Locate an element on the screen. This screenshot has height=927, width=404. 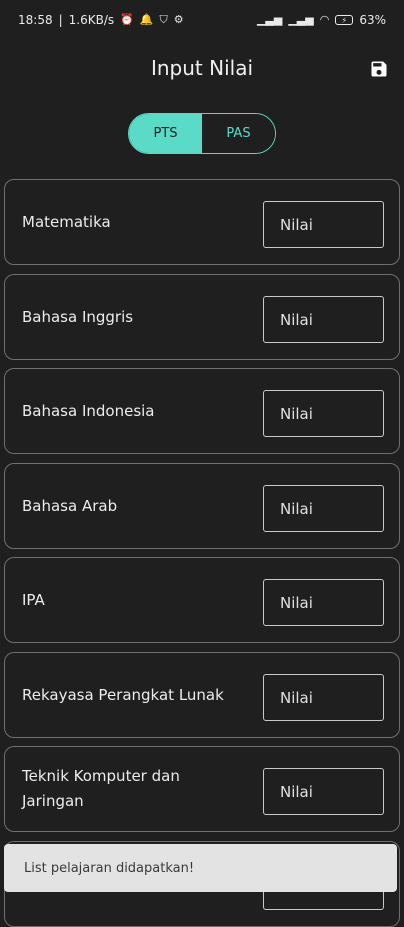
list-item: Bahasa Inggris is located at coordinates (202, 317).